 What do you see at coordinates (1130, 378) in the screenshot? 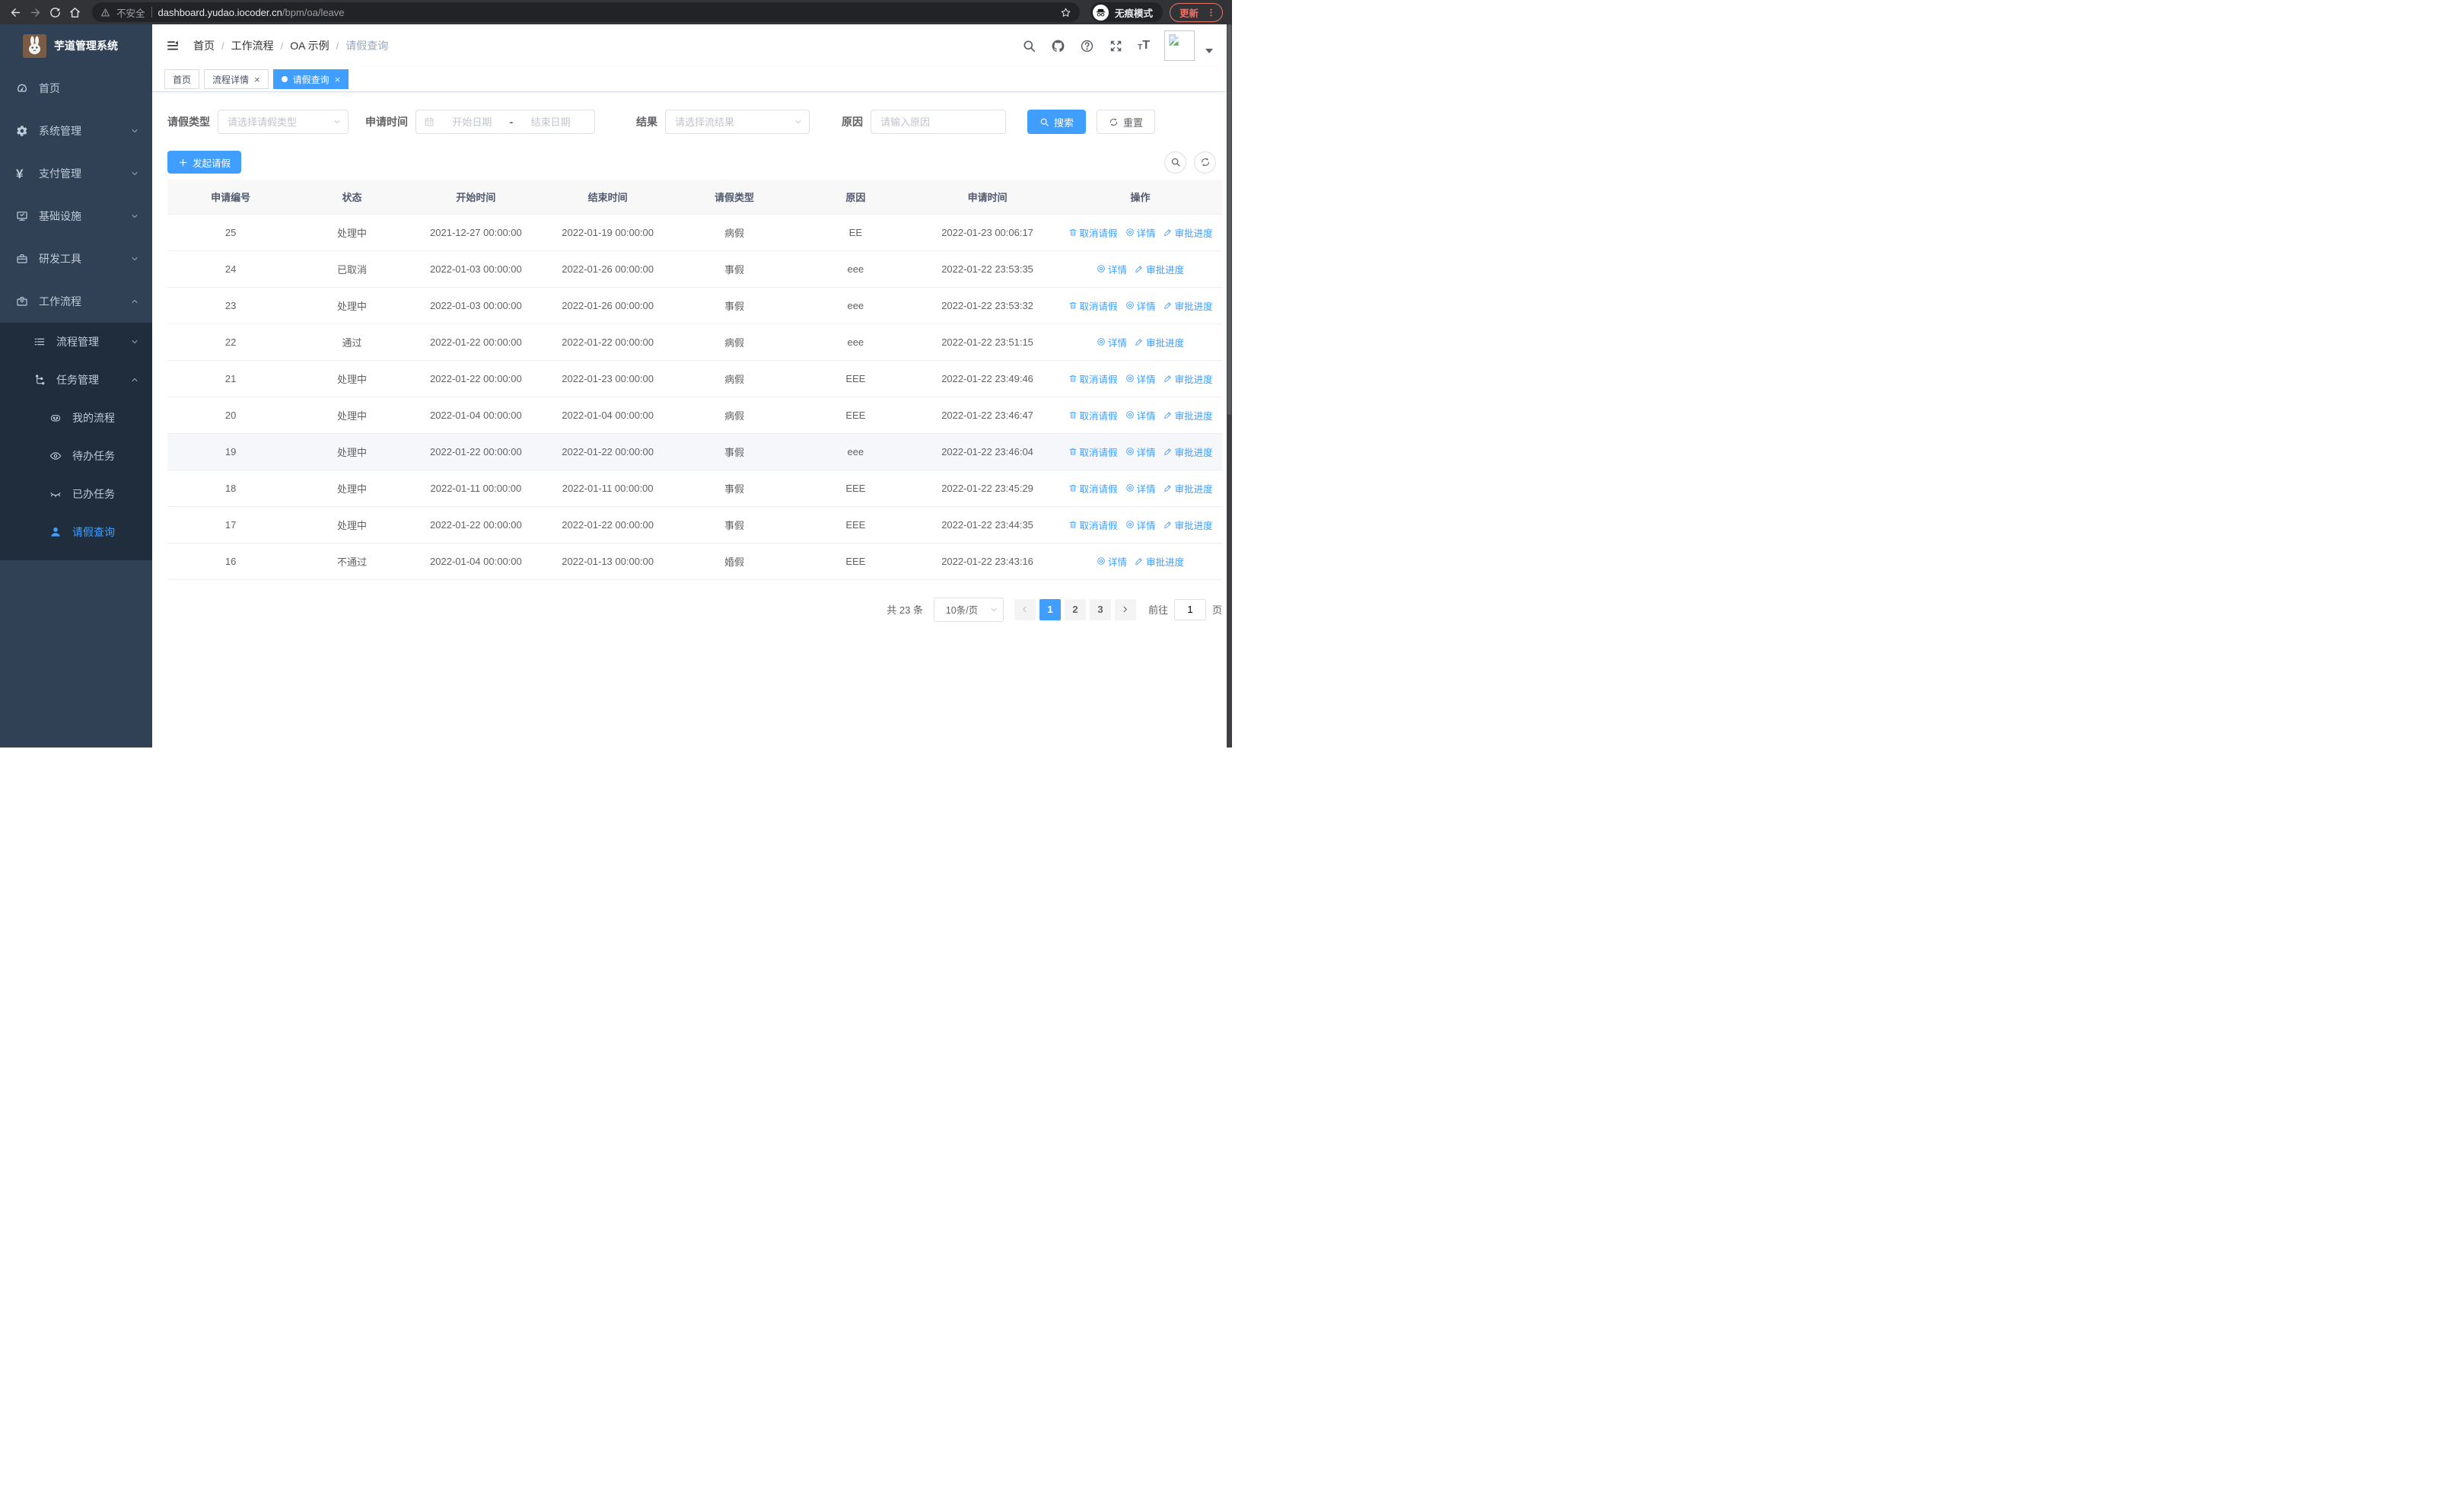
I see `view-icon` at bounding box center [1130, 378].